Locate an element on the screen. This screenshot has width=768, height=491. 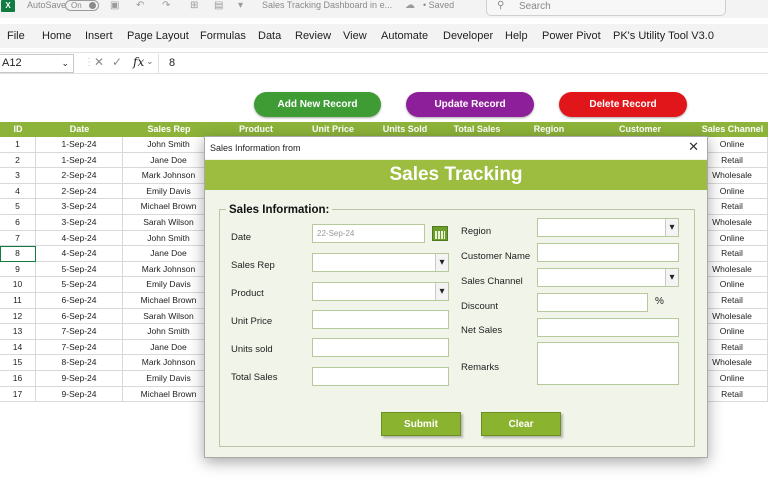
cell-id: 4 is located at coordinates (18, 191).